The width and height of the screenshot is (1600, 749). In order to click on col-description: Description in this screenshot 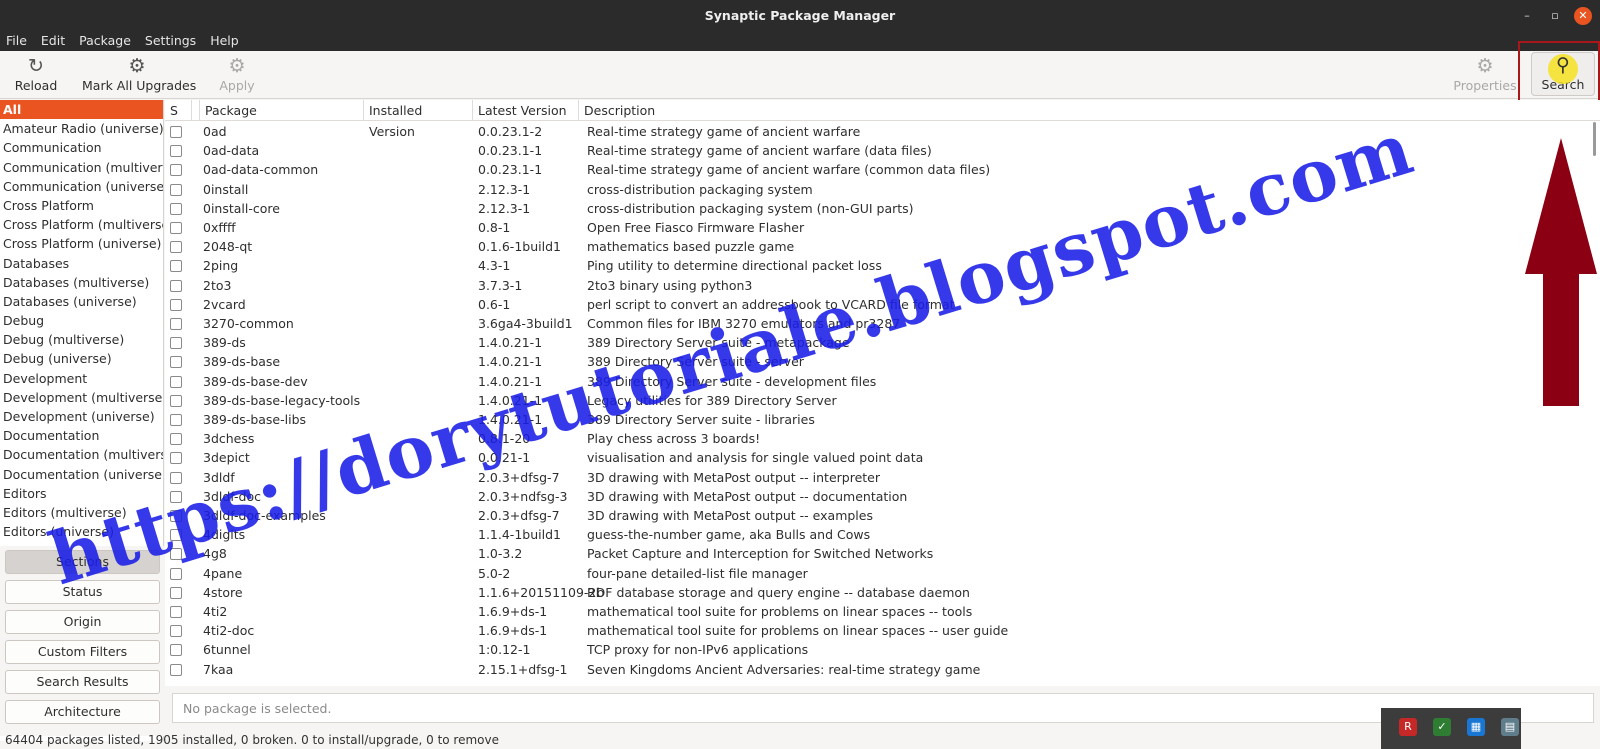, I will do `click(1089, 110)`.